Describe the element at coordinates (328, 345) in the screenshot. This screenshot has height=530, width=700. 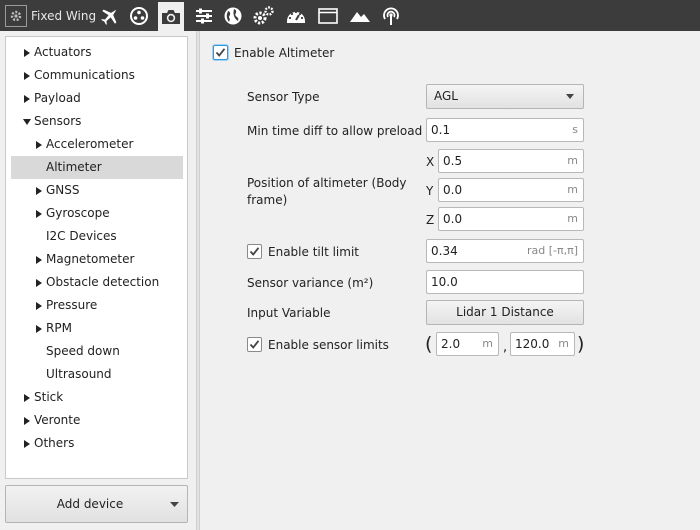
I see `enable-sensor-limits-label: Enable sensor limits` at that location.